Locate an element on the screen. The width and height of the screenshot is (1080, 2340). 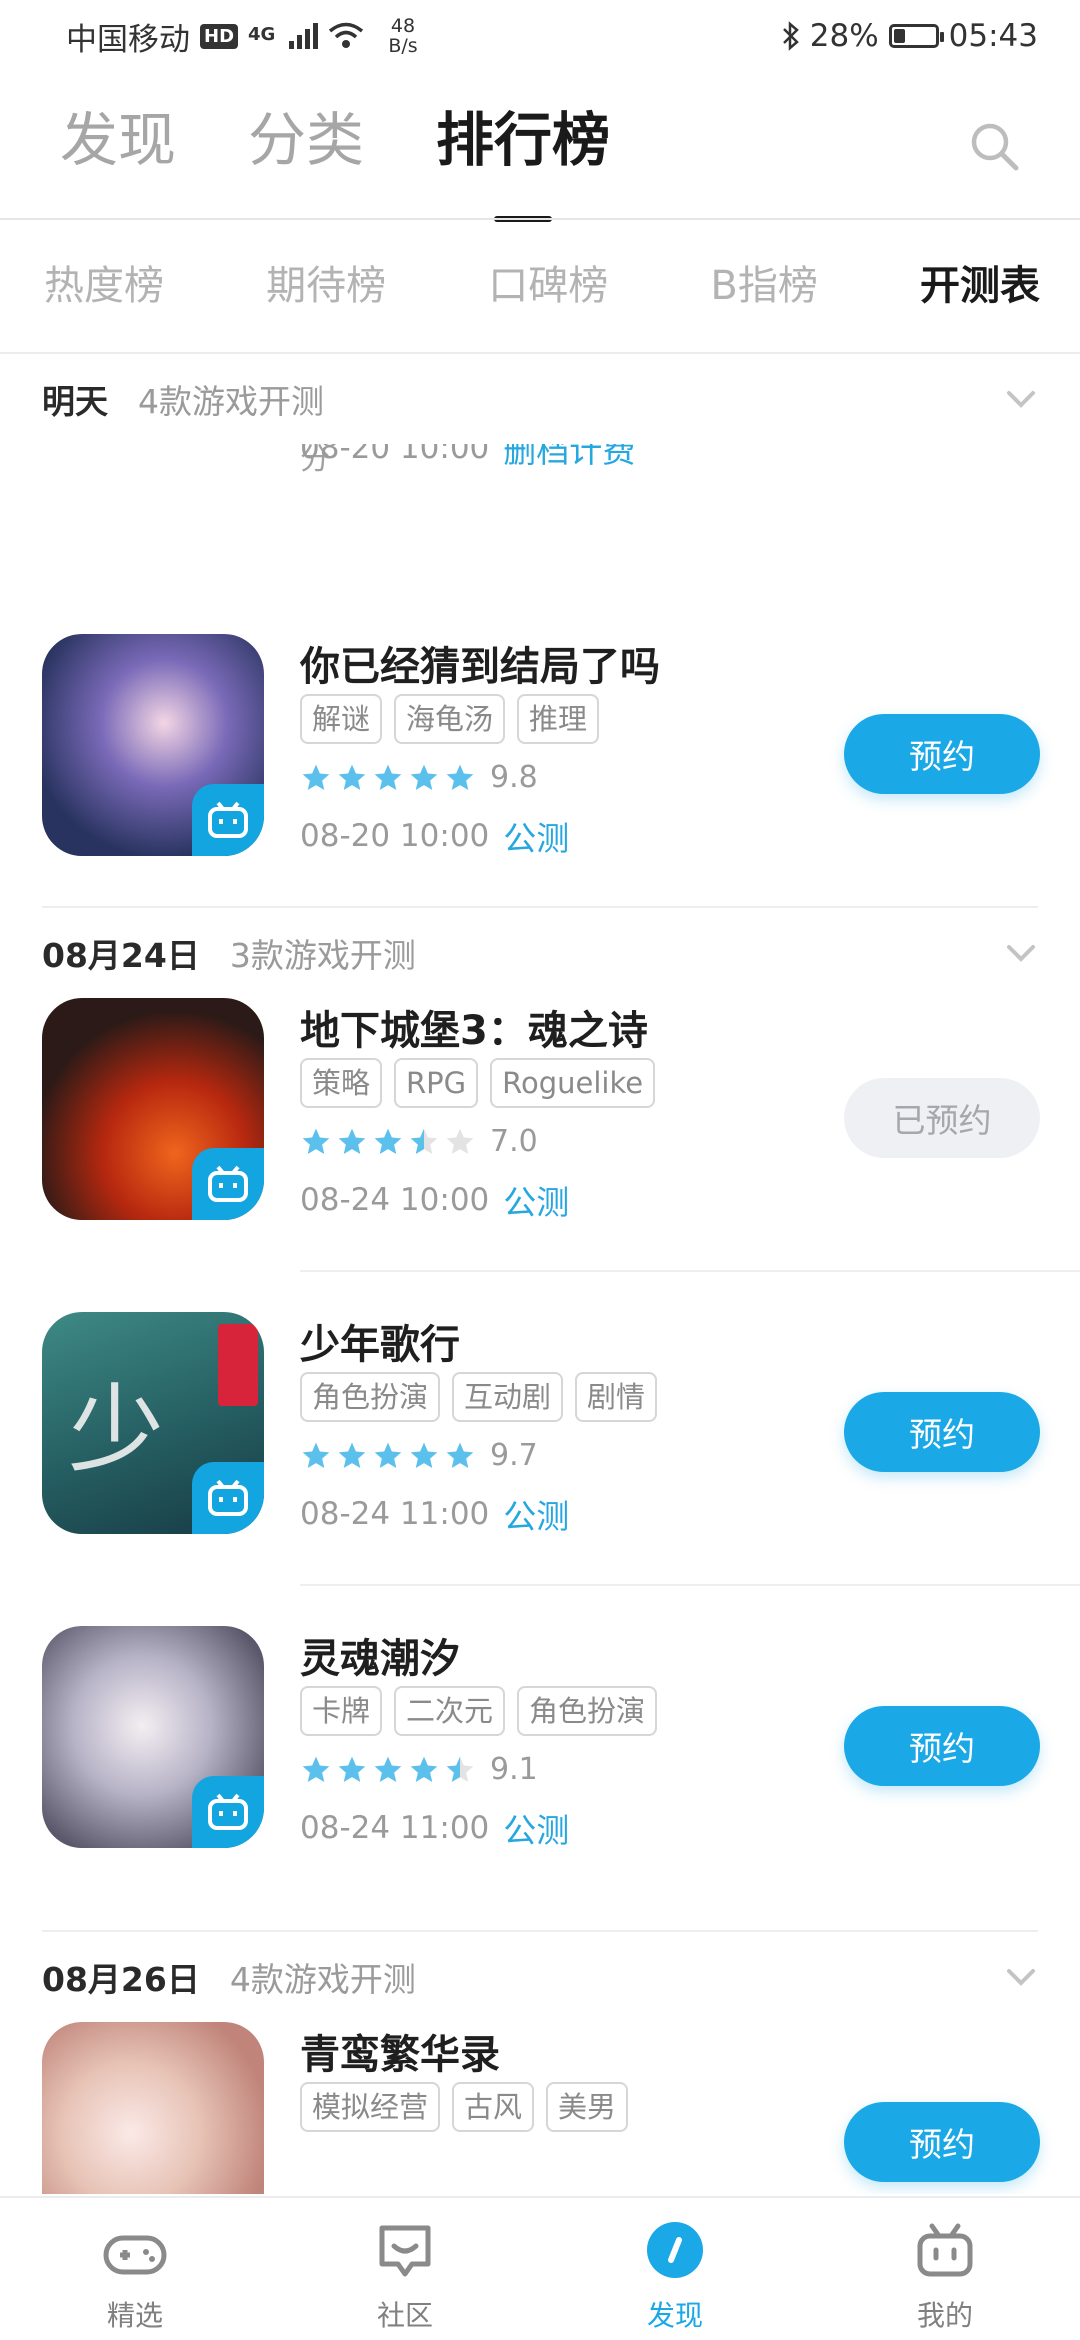
nav-community: 社区 is located at coordinates (405, 2269).